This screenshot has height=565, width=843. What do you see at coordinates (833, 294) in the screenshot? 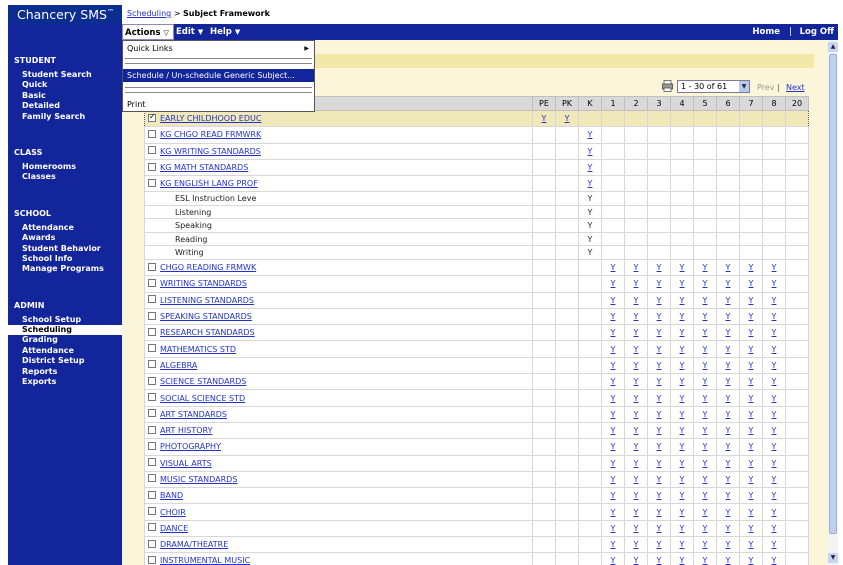
I see `scroll-thumb` at bounding box center [833, 294].